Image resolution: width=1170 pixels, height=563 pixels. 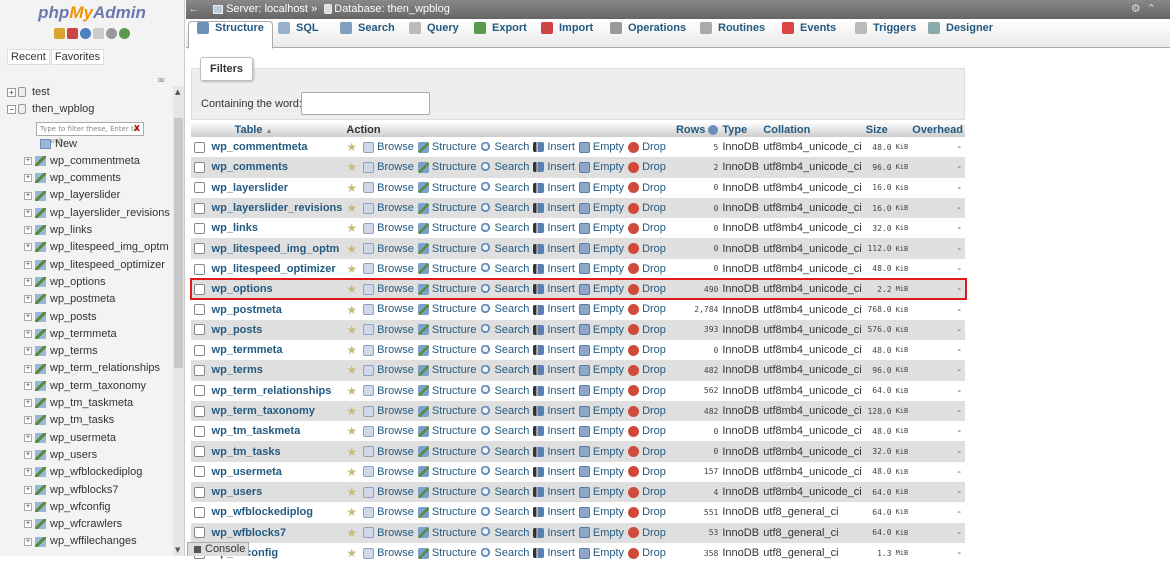 I want to click on table-name-link: wp_tm_taskmeta, so click(x=276, y=431).